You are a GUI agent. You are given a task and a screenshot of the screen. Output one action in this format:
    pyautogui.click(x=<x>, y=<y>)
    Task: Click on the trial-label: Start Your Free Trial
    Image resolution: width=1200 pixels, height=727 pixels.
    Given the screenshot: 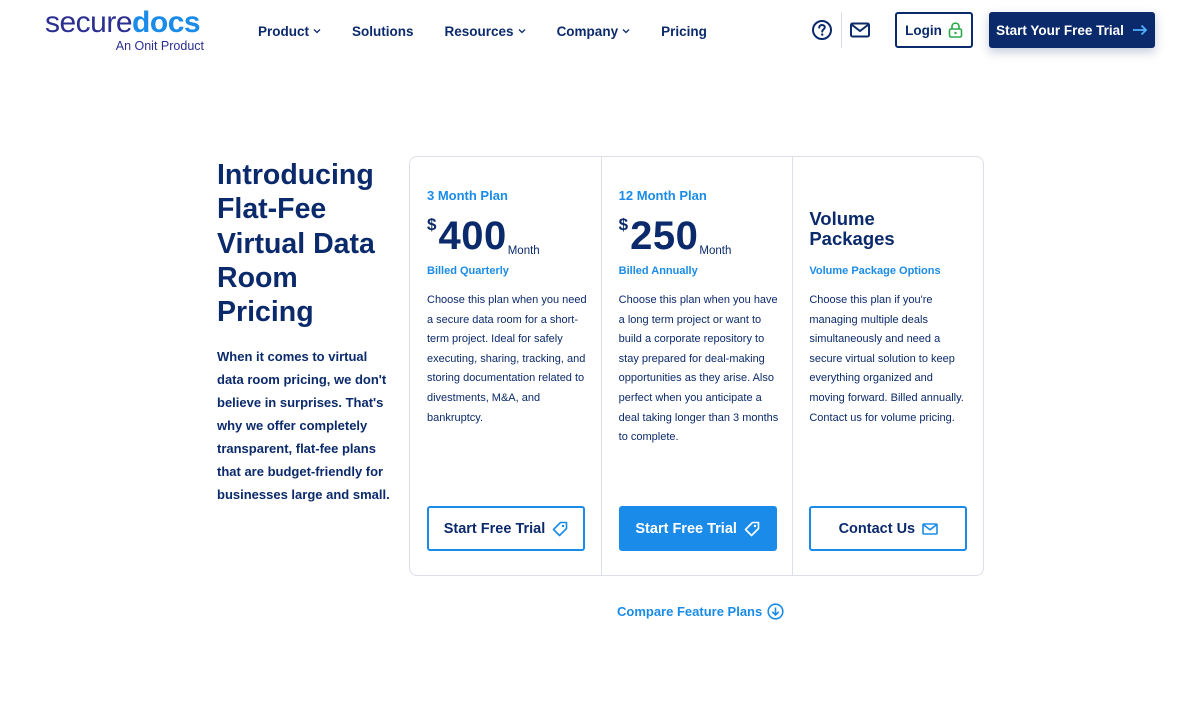 What is the action you would take?
    pyautogui.click(x=1060, y=30)
    